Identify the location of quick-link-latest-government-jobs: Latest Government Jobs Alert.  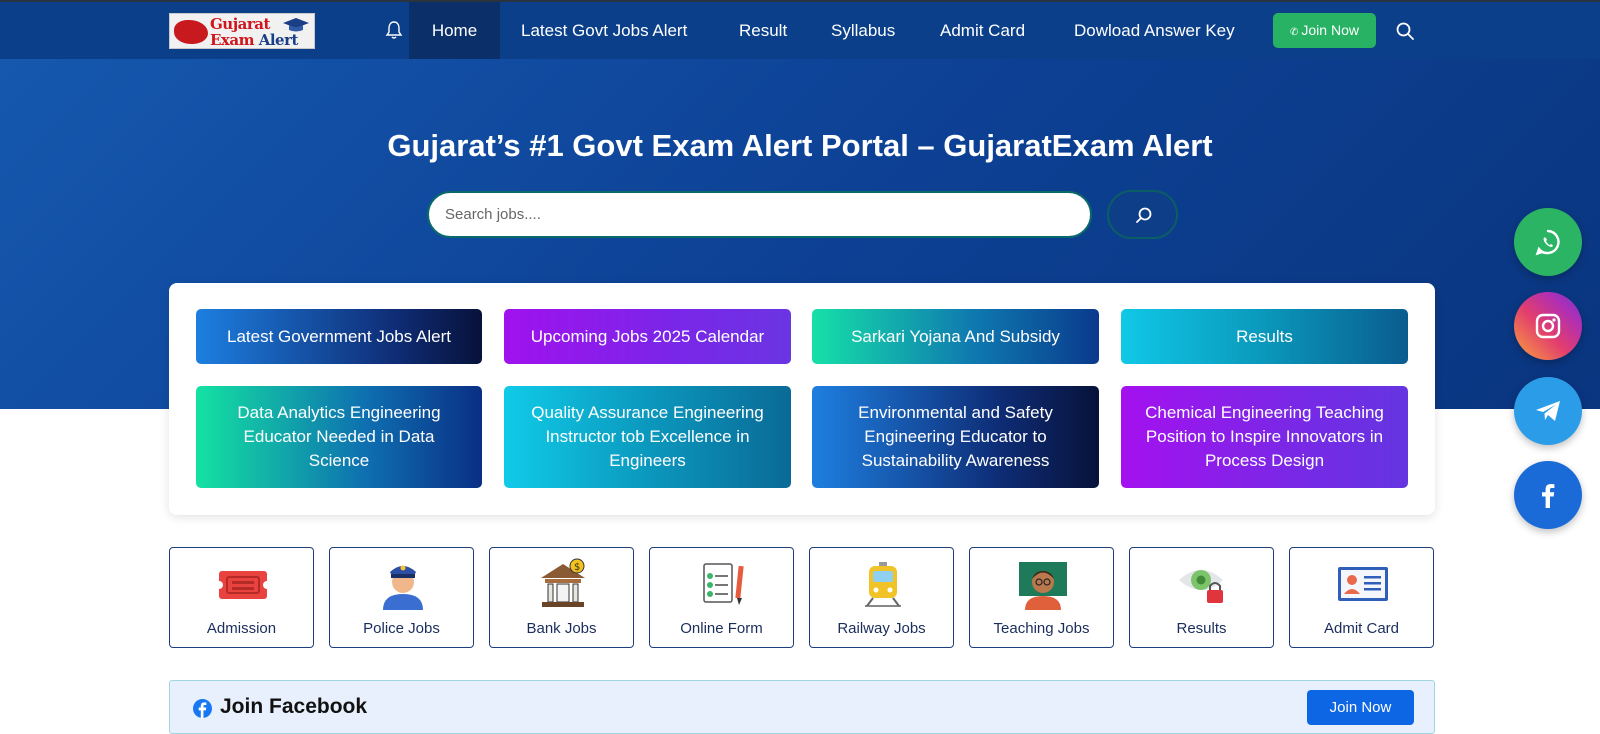
(339, 336).